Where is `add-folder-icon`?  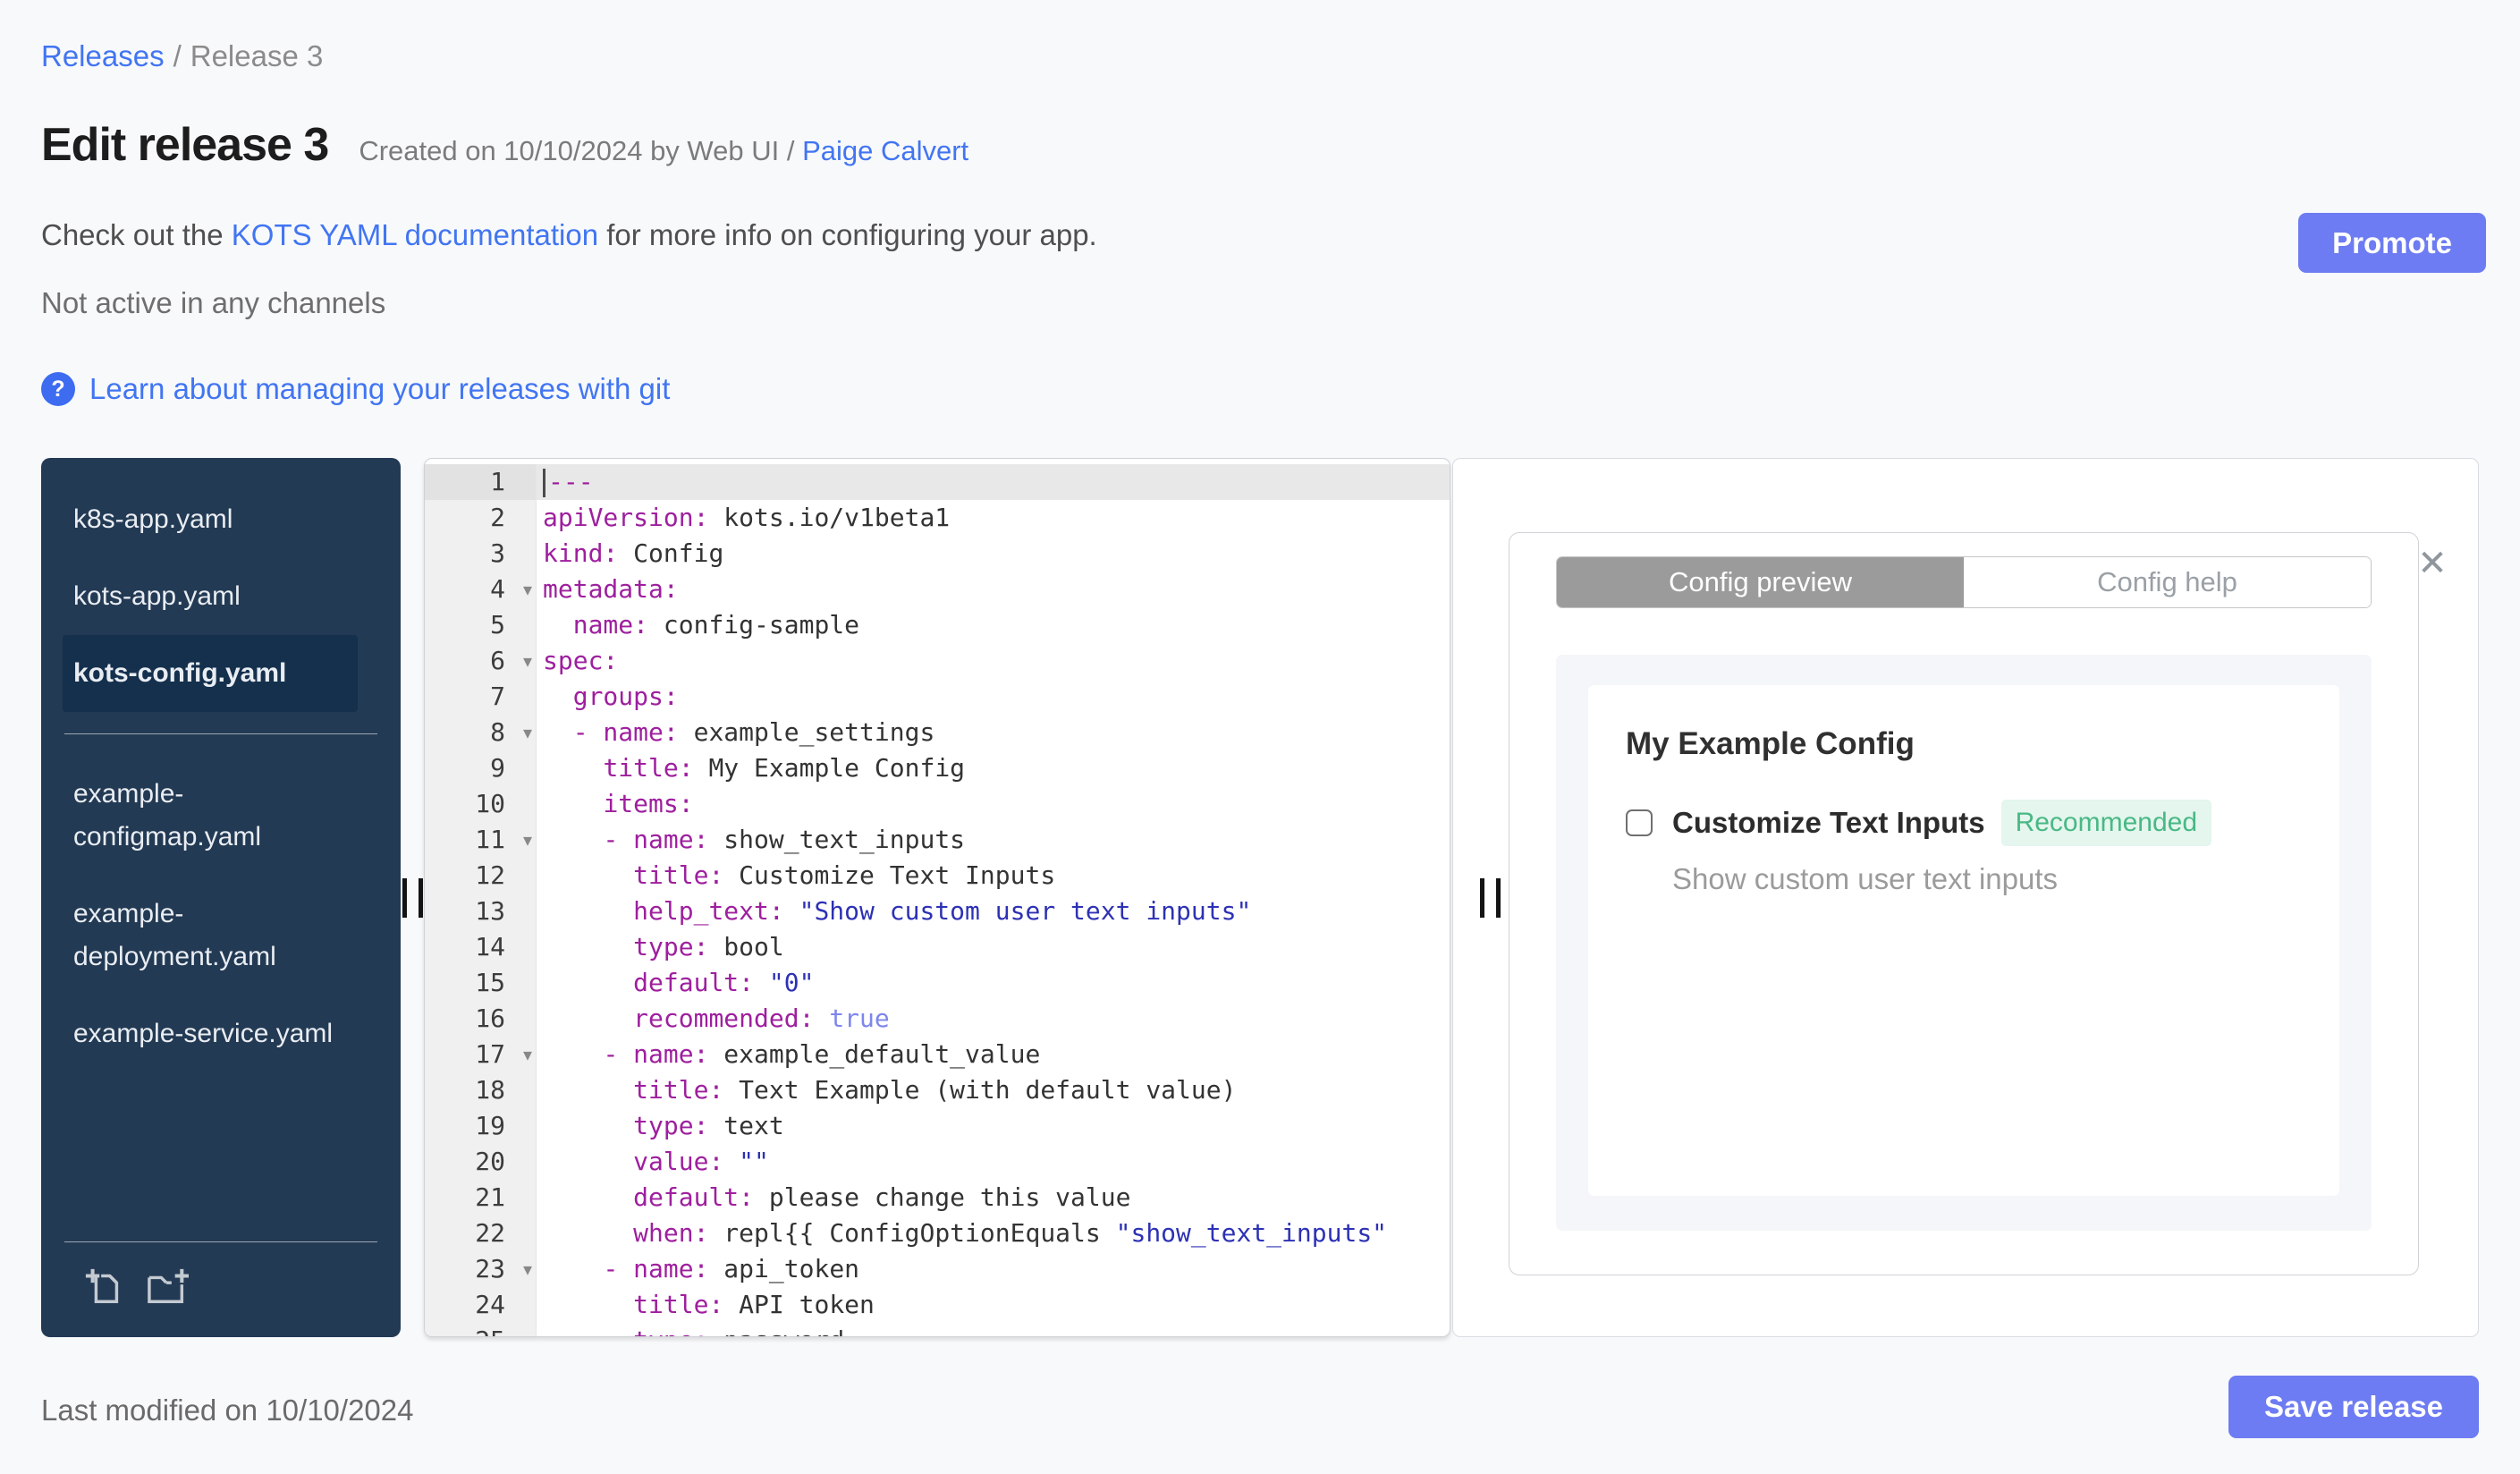
add-folder-icon is located at coordinates (168, 1290).